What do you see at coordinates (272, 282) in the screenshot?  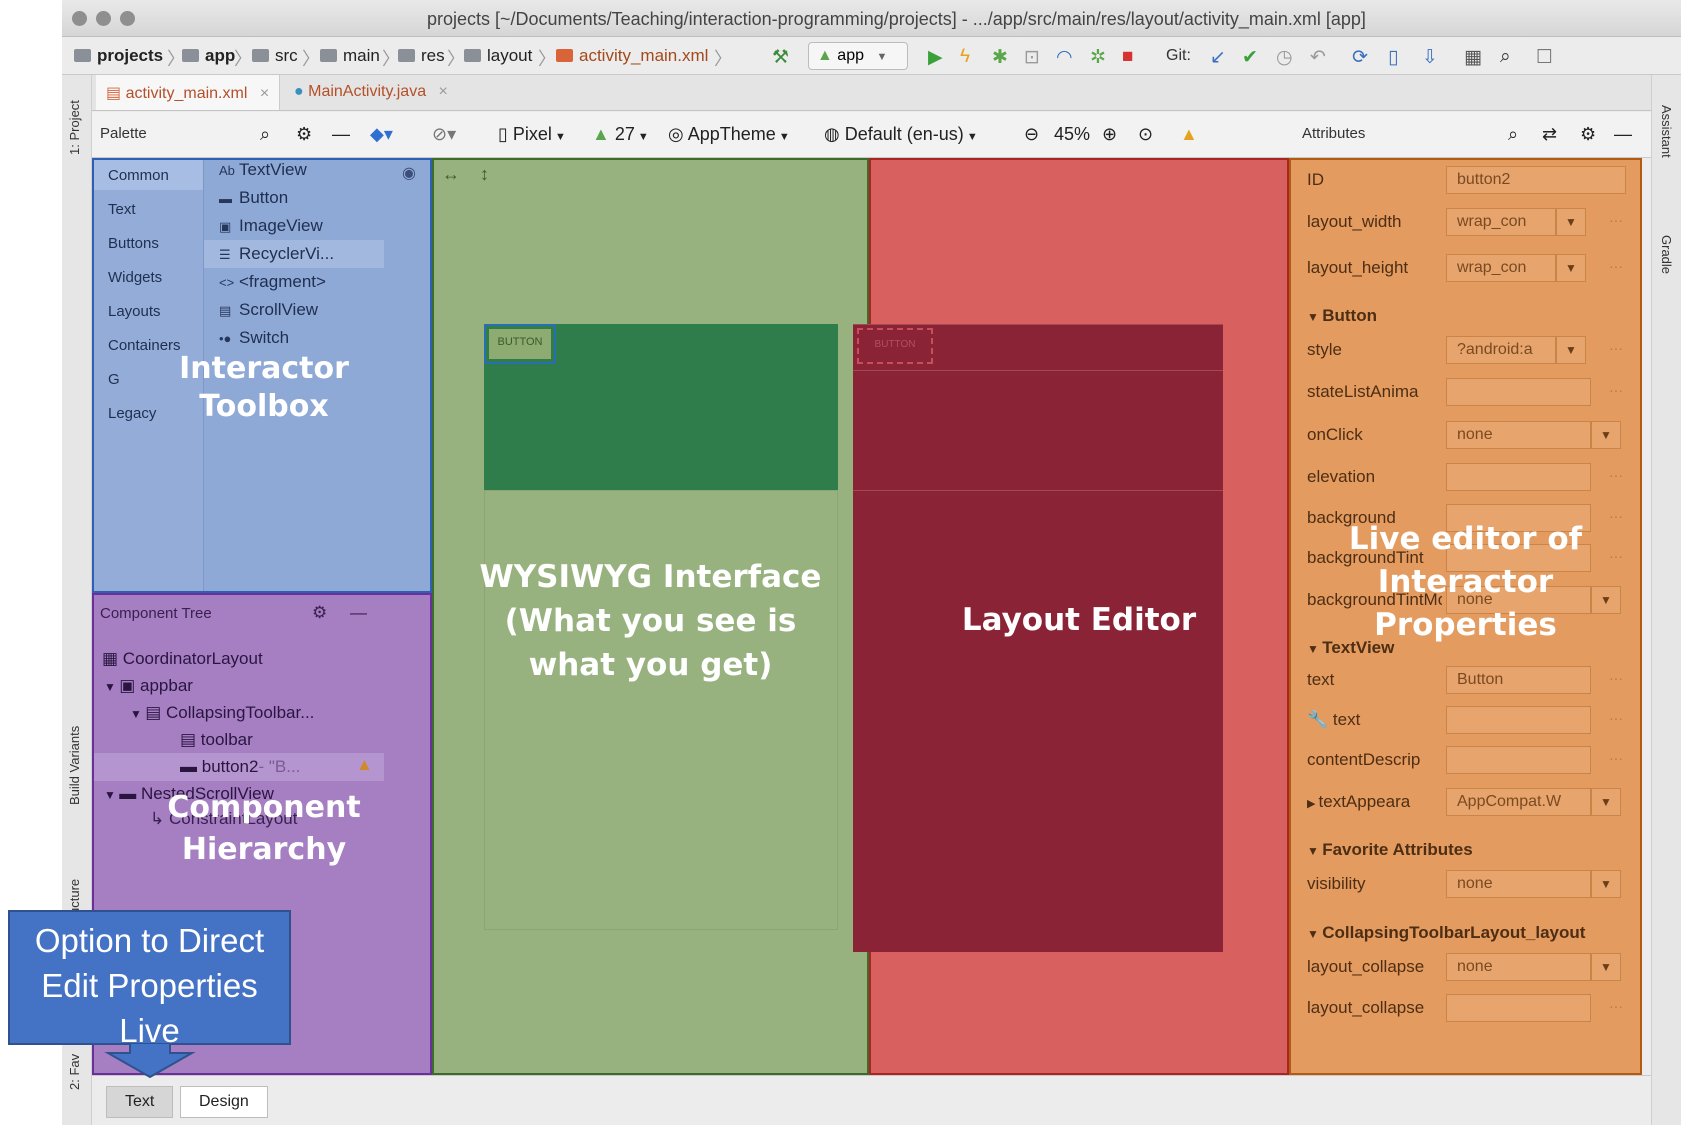 I see `palette-item-fragment: <> <fragment>` at bounding box center [272, 282].